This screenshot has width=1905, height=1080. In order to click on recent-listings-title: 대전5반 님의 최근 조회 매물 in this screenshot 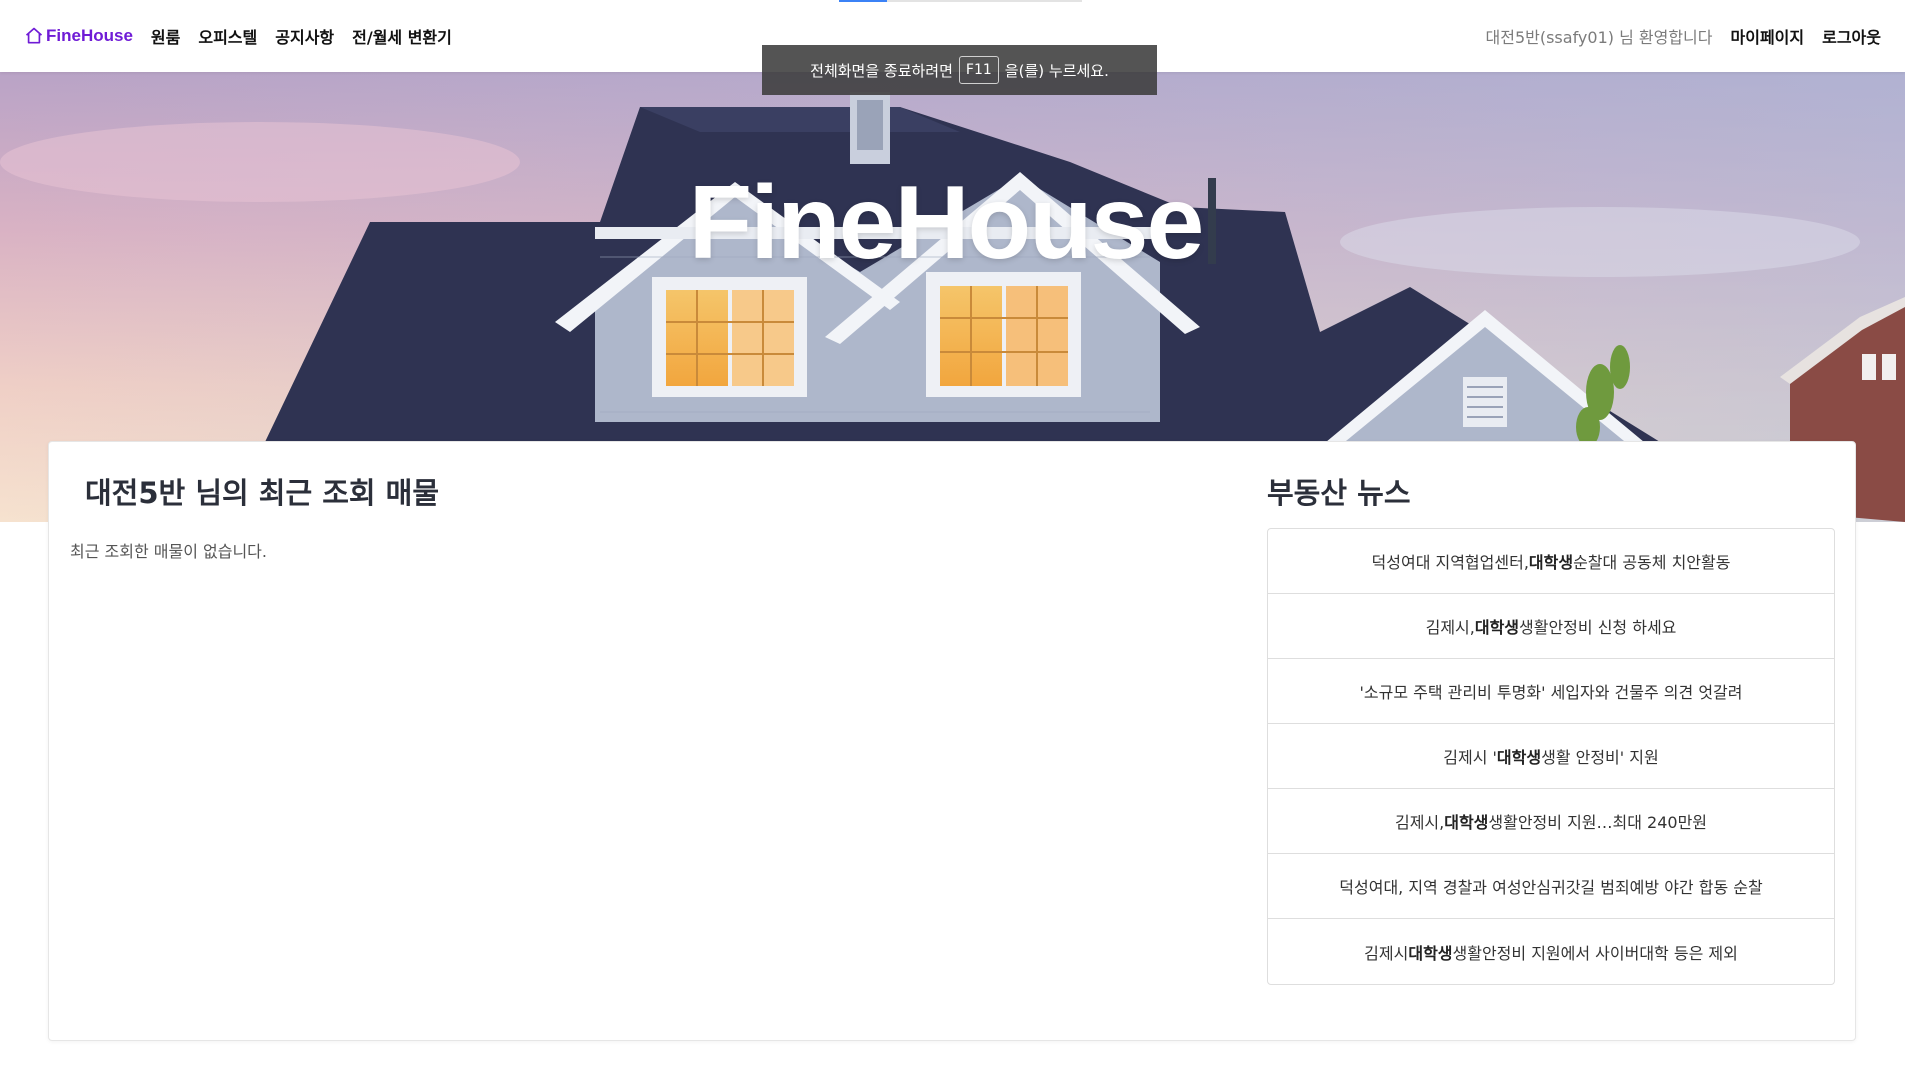, I will do `click(262, 493)`.